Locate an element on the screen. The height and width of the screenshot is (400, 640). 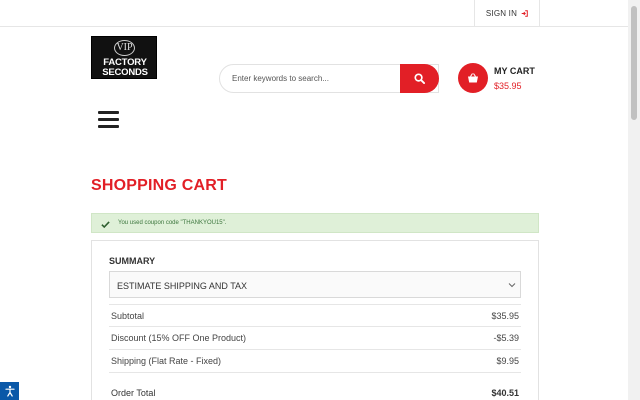
estimate-shipping-dropdown: ESTIMATE SHIPPING AND TAX is located at coordinates (315, 284).